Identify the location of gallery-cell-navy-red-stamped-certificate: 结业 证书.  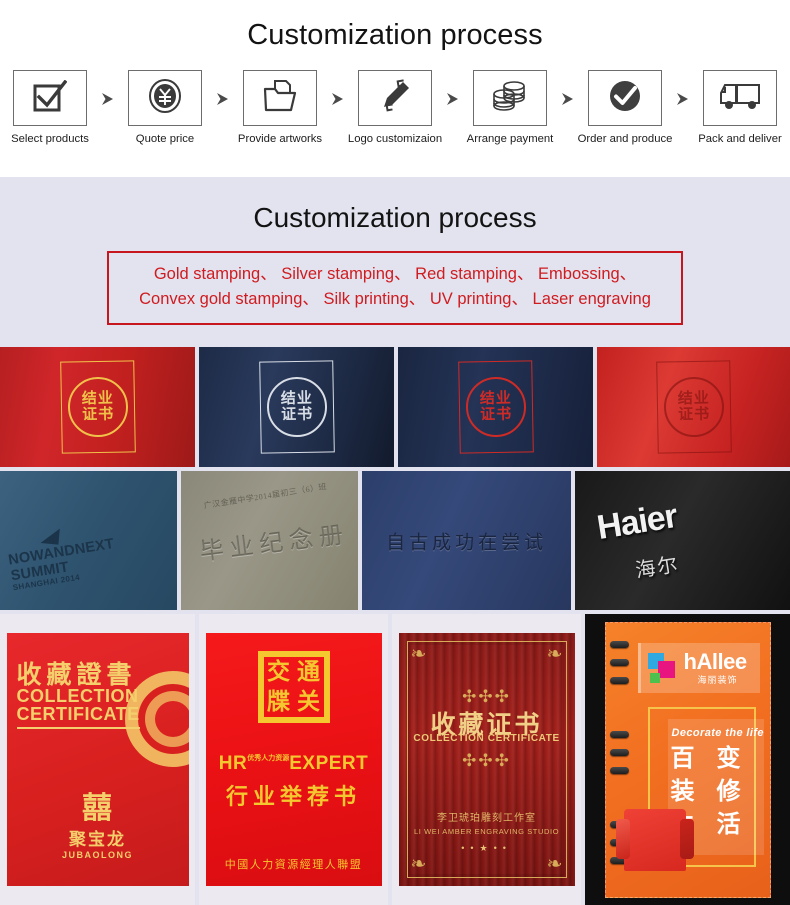
(495, 407).